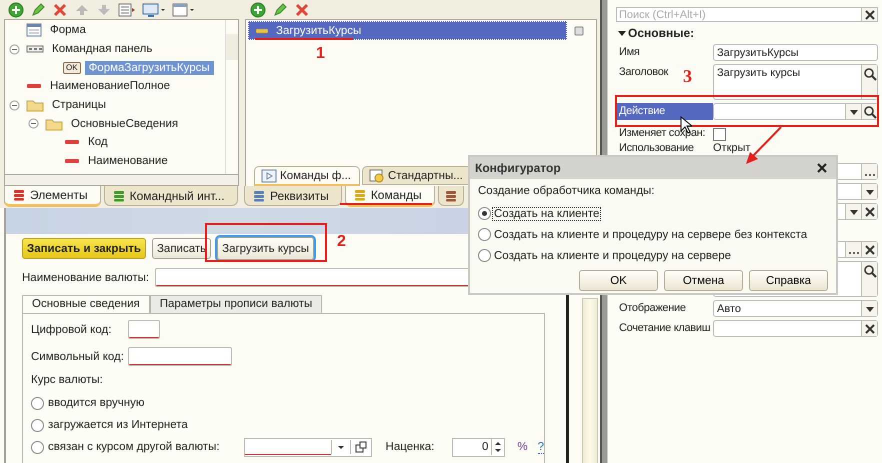 Image resolution: width=882 pixels, height=463 pixels. Describe the element at coordinates (78, 356) in the screenshot. I see `field-label: Символьный код:` at that location.